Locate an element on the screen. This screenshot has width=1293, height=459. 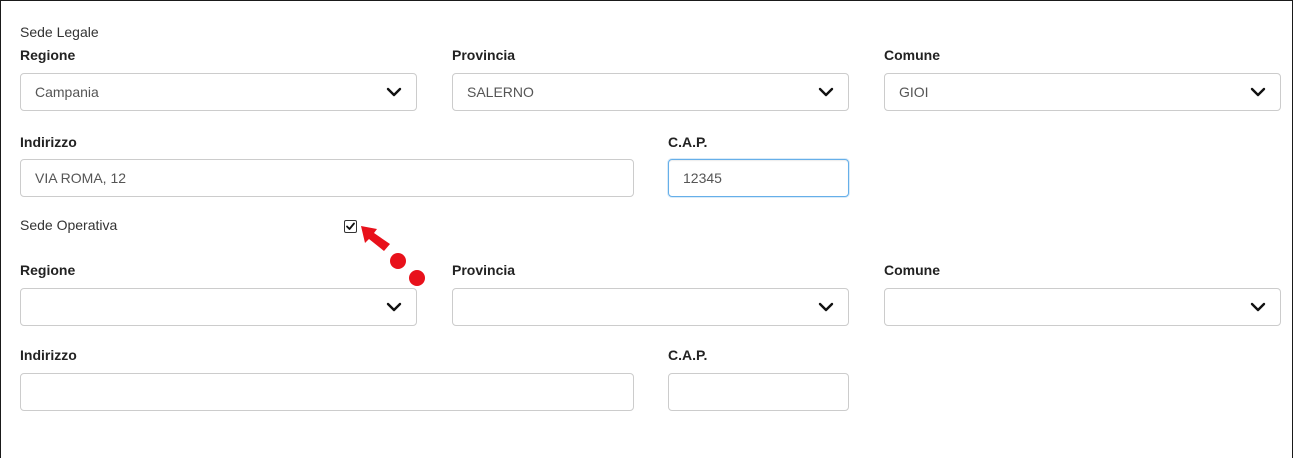
sede-operativa-cap-input is located at coordinates (758, 392).